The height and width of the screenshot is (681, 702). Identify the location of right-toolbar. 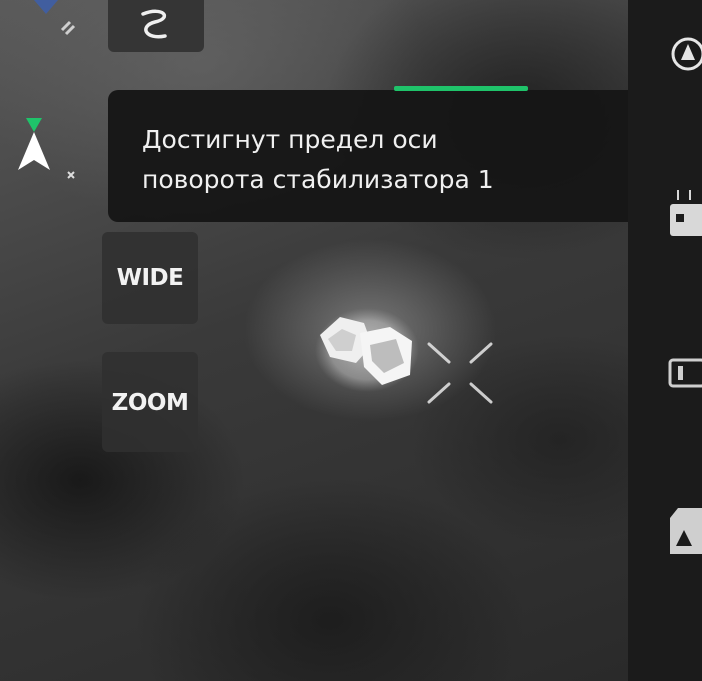
(665, 340).